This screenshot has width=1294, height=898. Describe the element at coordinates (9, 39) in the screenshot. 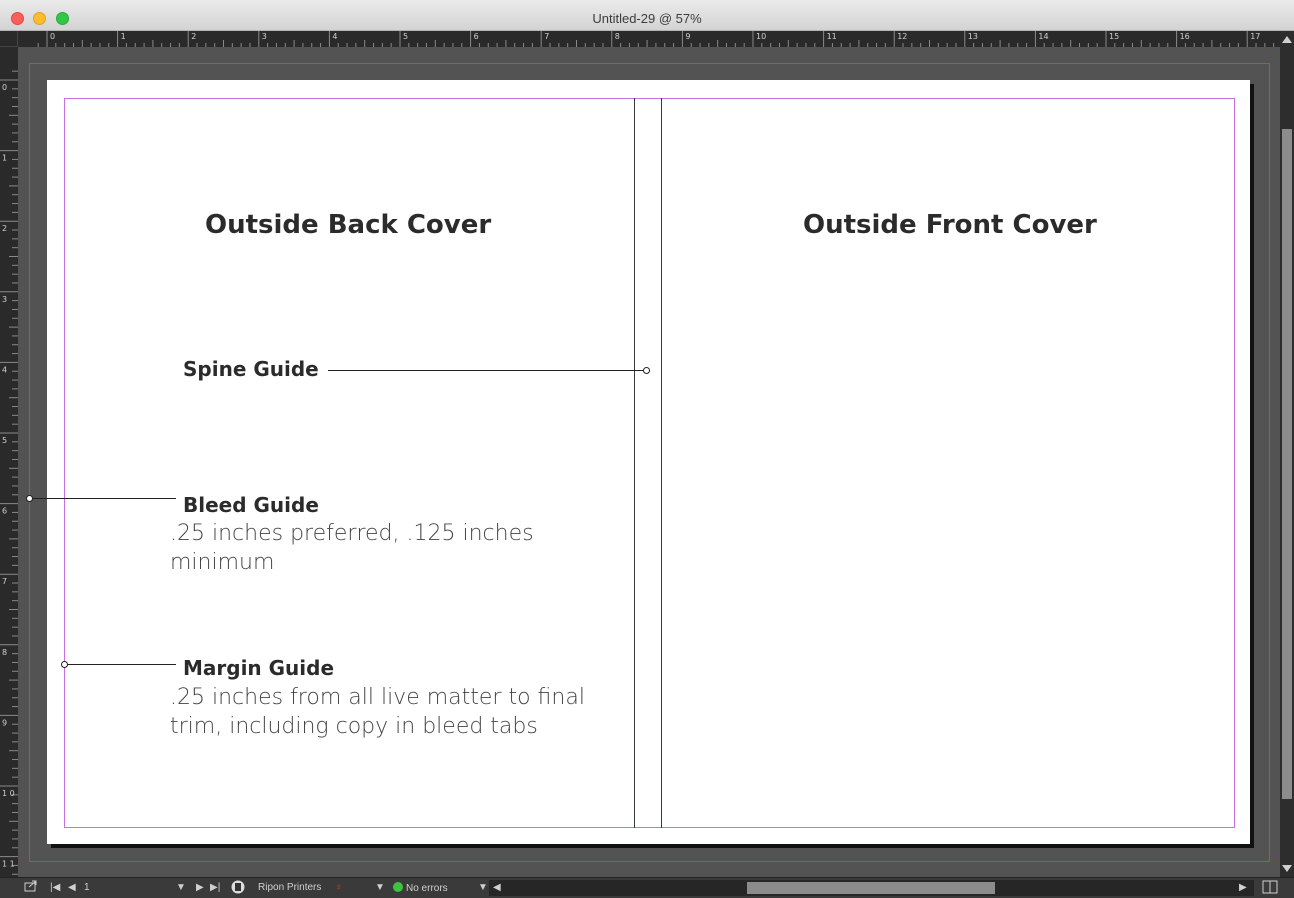

I see `ruler-origin` at that location.